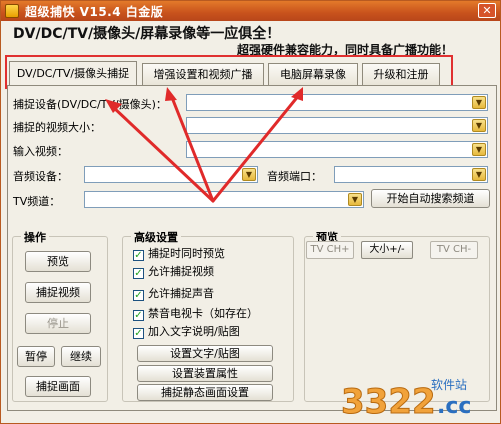 Image resolution: width=501 pixels, height=424 pixels. Describe the element at coordinates (294, 176) in the screenshot. I see `audio-port-label: 音频端口：` at that location.